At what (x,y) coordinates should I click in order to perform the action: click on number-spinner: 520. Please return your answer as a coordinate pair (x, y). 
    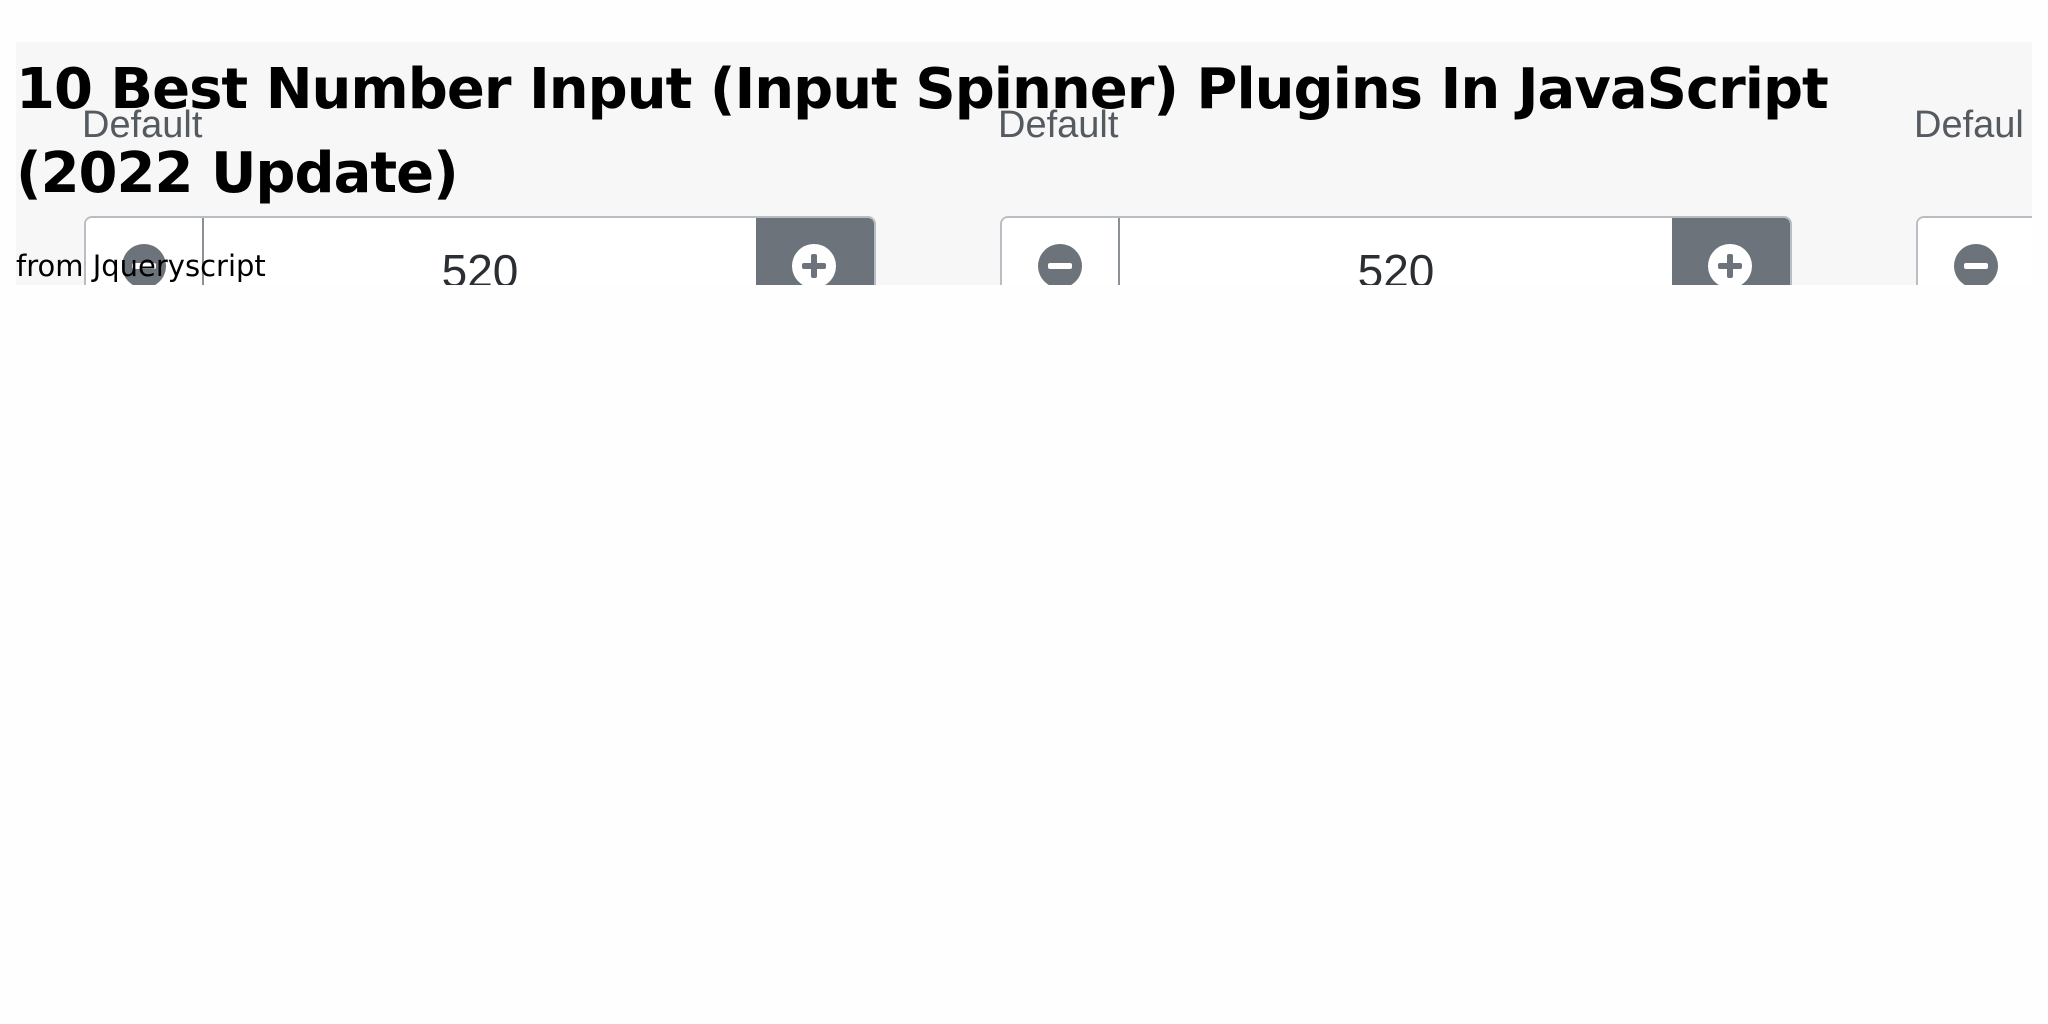
    Looking at the image, I should click on (1396, 250).